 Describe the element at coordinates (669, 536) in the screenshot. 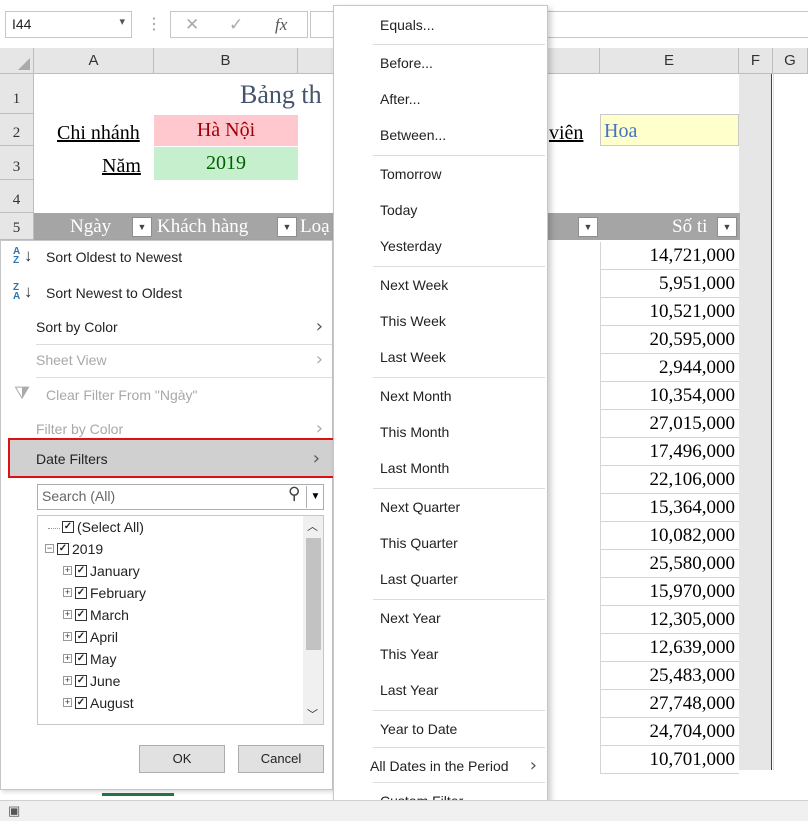

I see `amount-cell: 10,082,000` at that location.